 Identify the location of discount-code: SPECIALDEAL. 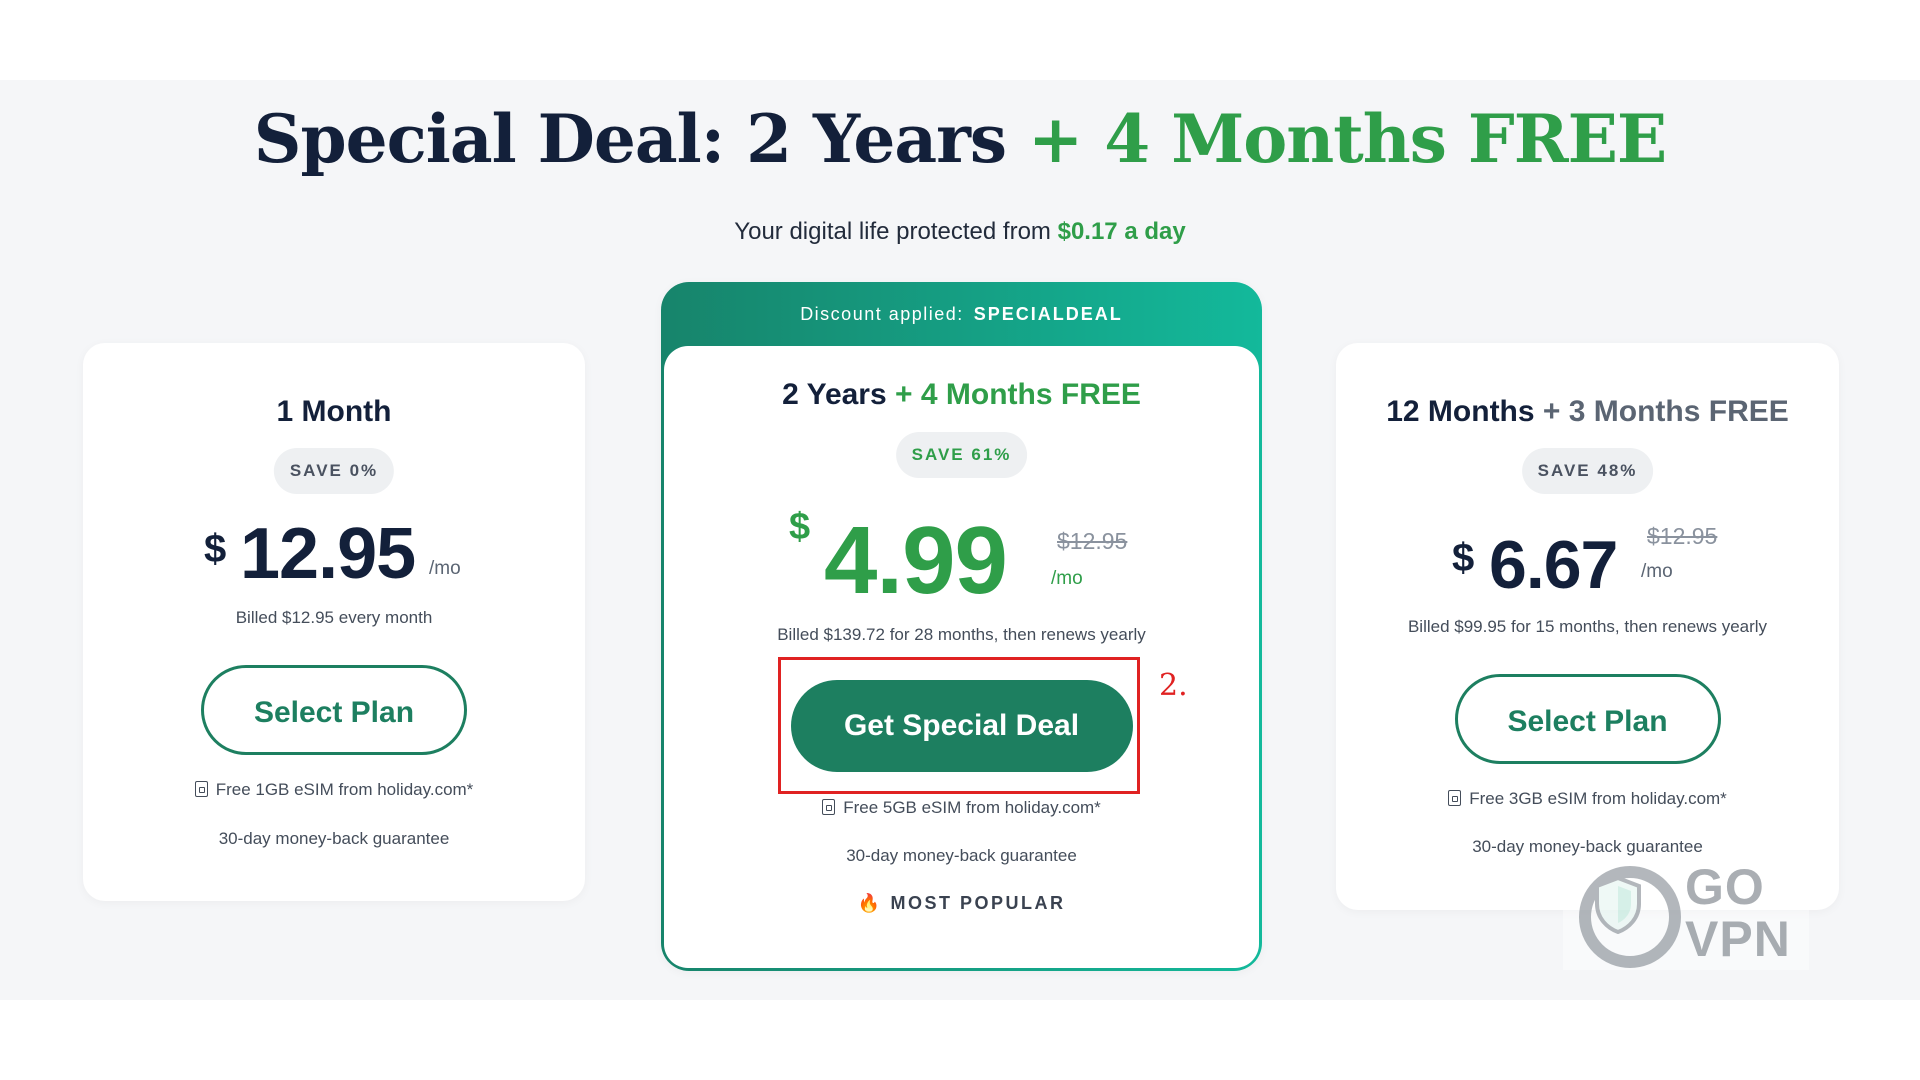
(1048, 314).